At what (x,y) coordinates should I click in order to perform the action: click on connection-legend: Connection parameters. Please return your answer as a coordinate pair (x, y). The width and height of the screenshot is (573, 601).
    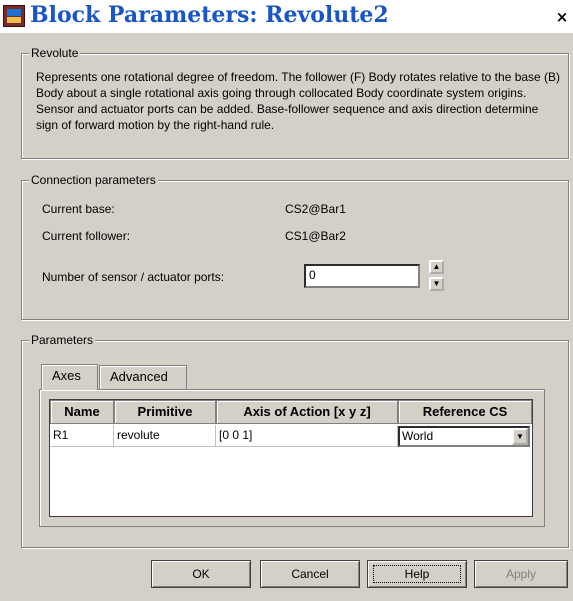
    Looking at the image, I should click on (93, 180).